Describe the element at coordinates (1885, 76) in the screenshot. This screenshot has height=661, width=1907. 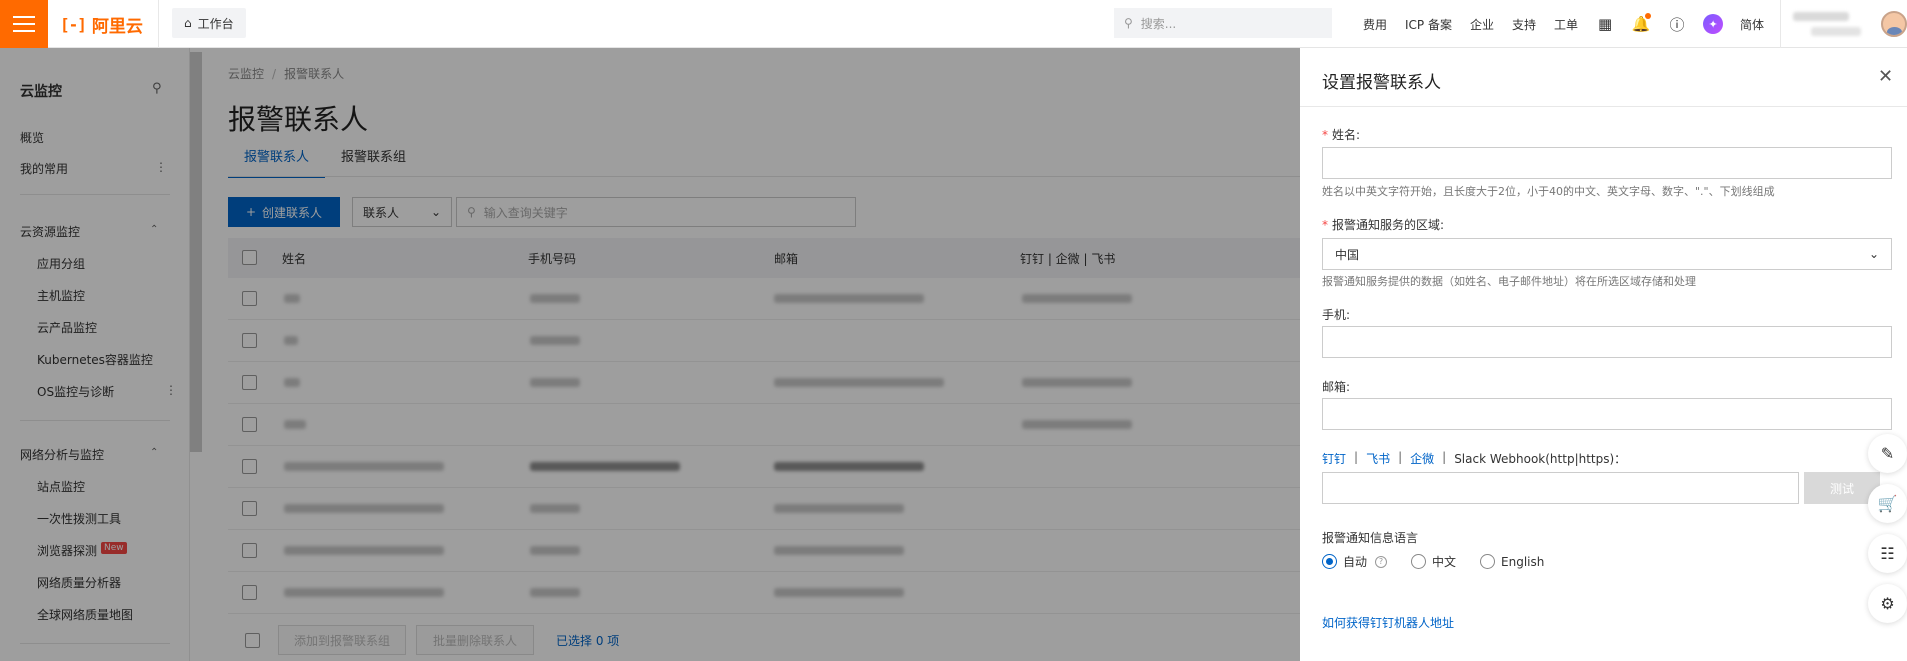
I see `close-icon: ✕` at that location.